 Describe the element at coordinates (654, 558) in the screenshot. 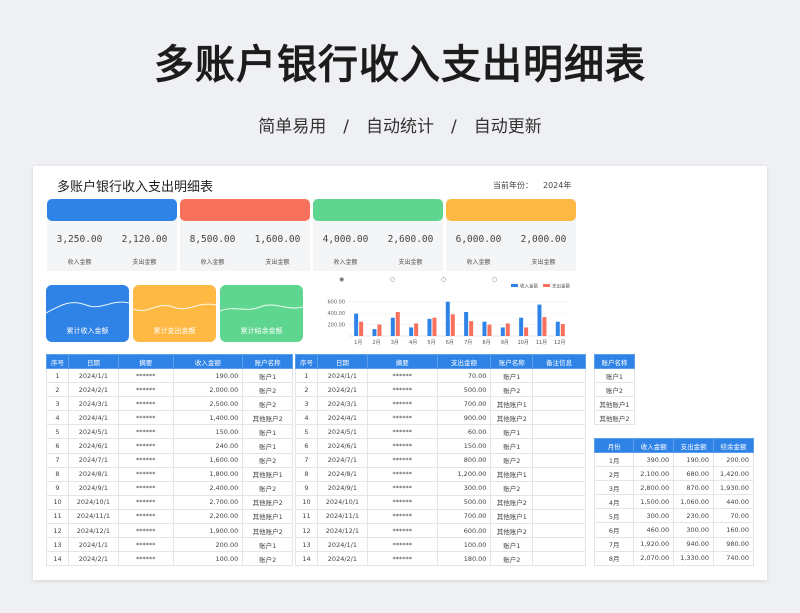

I see `table-cell: 2,070.00` at that location.